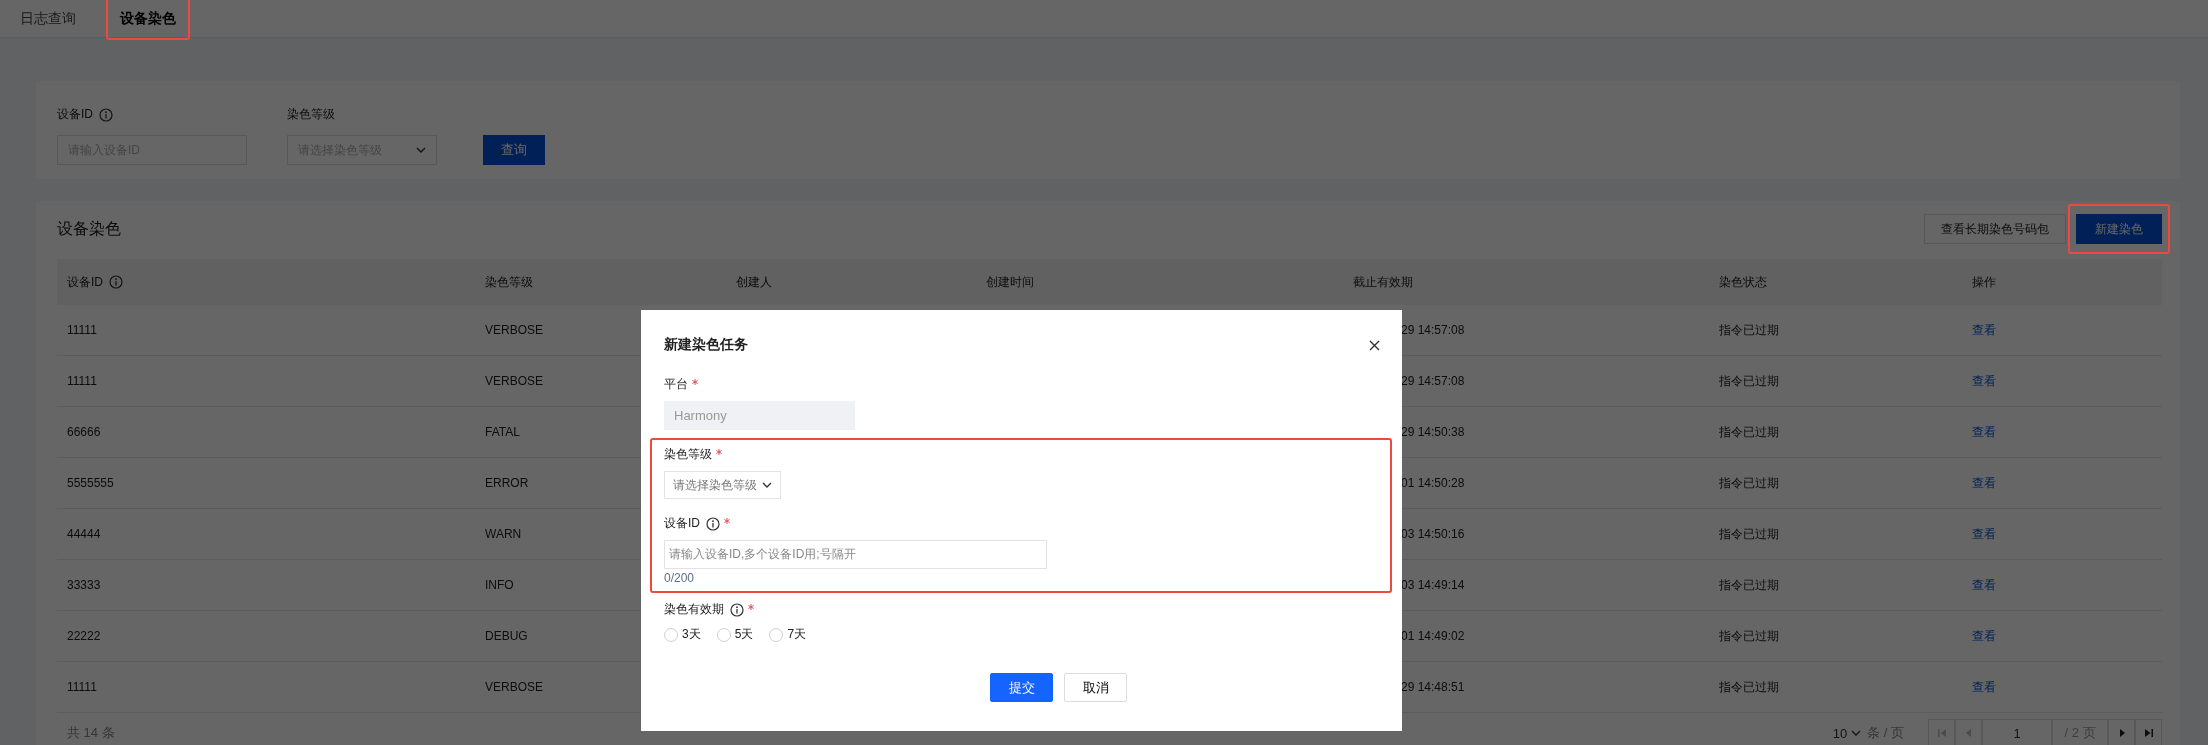  Describe the element at coordinates (502, 432) in the screenshot. I see `table-cell: FATAL` at that location.